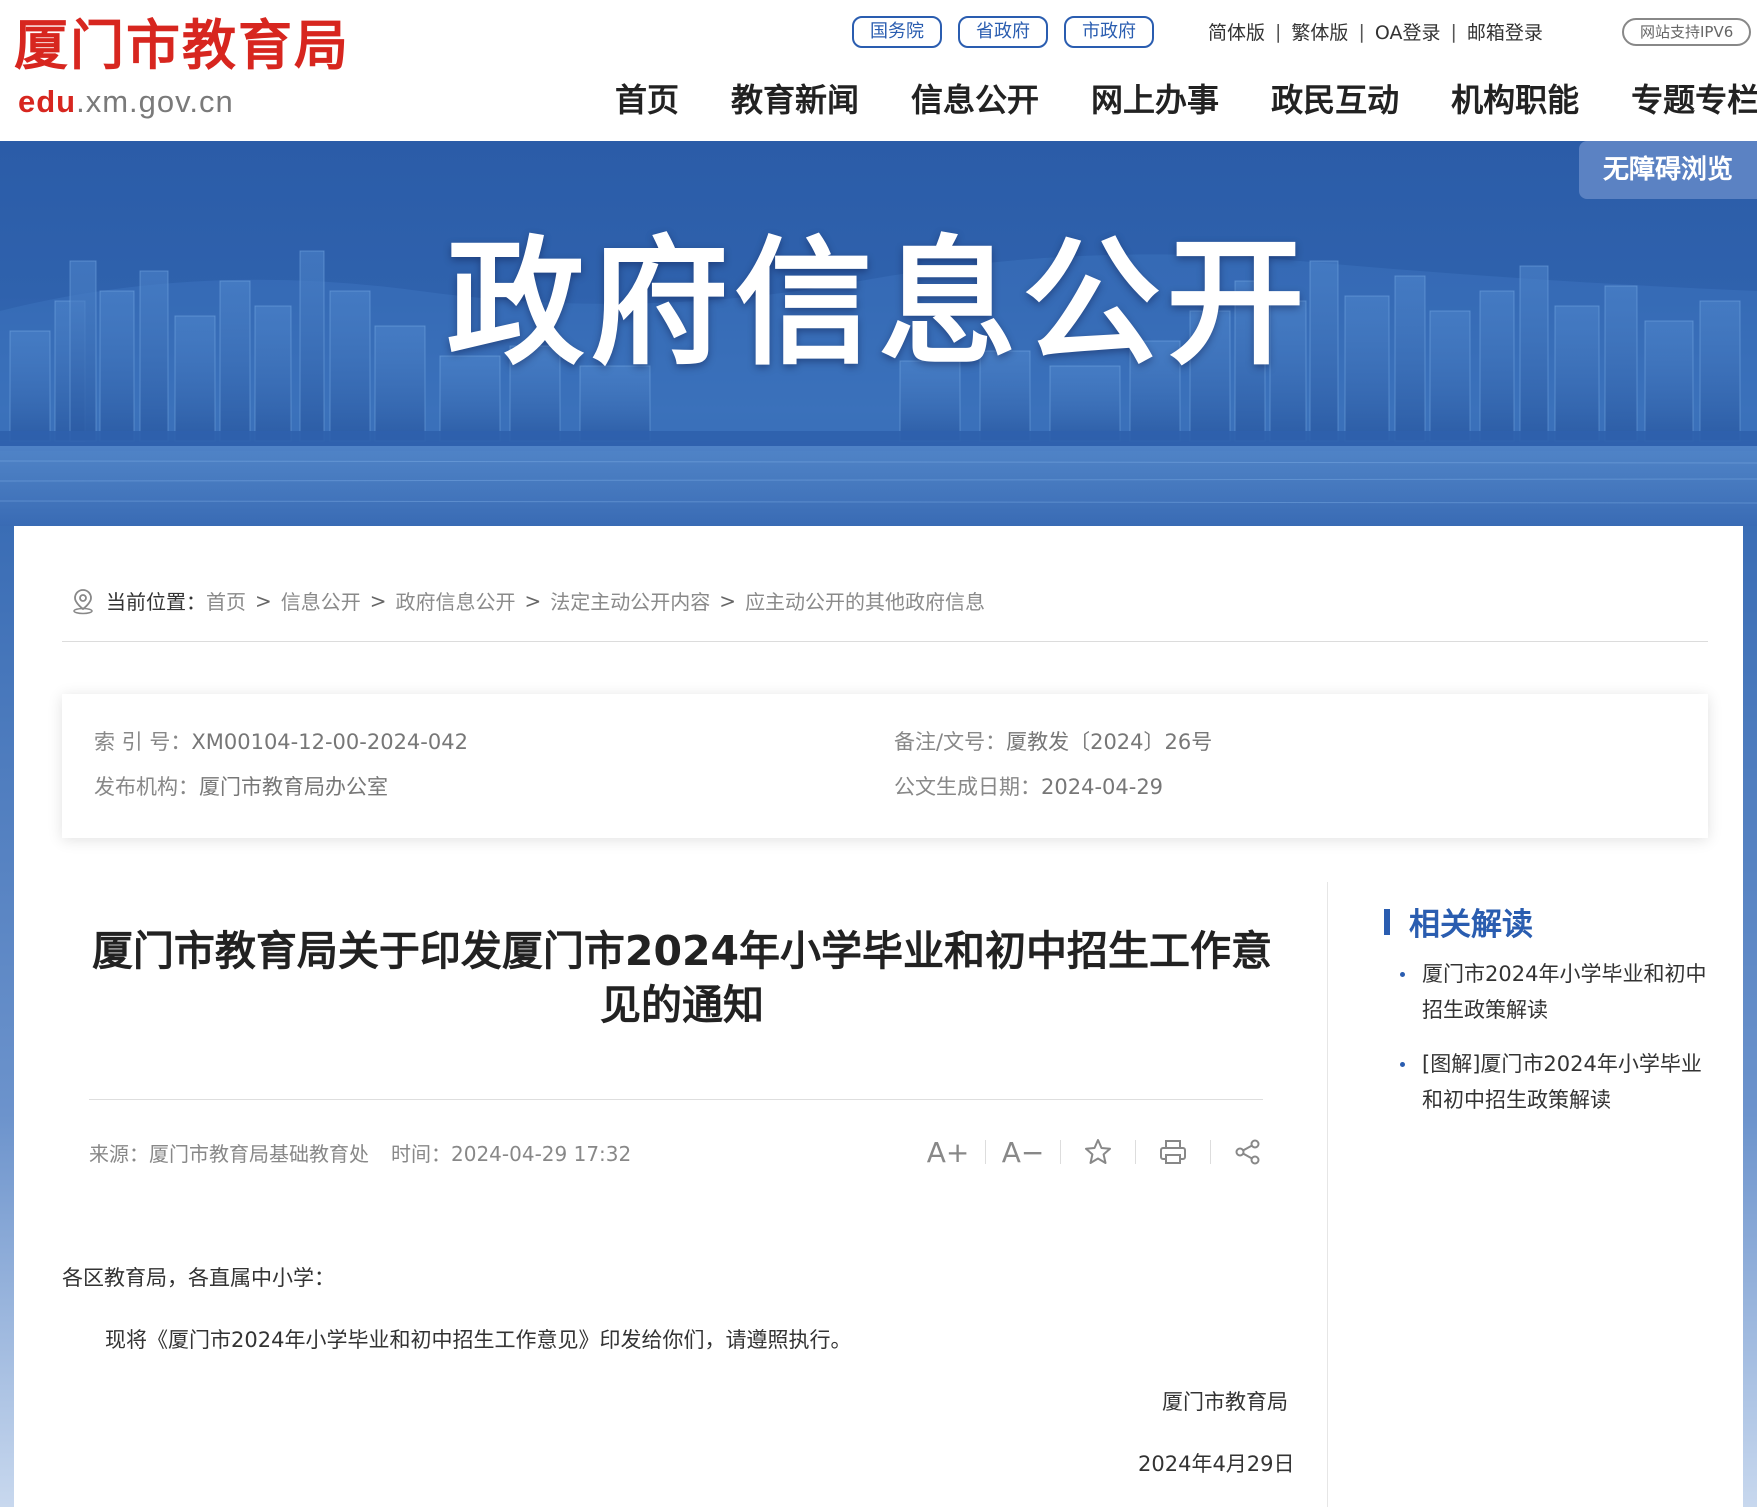 The height and width of the screenshot is (1507, 1757). What do you see at coordinates (950, 742) in the screenshot?
I see `meta-doc-key: 备注/文号：` at bounding box center [950, 742].